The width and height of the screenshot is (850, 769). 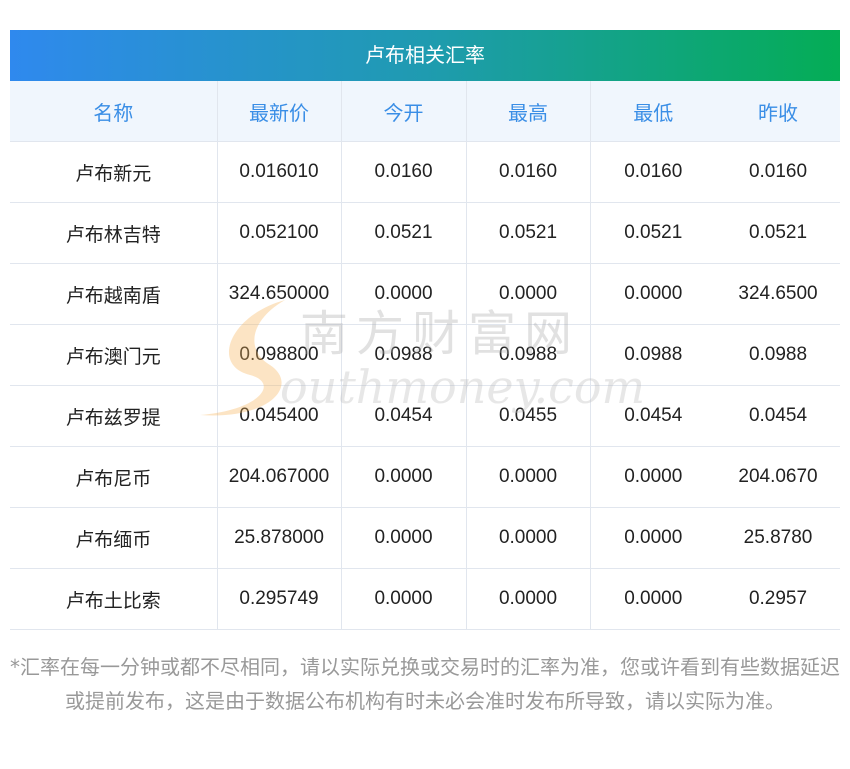 I want to click on table-row: 卢布澳门元 0.098800 0.0988 0.0988 0.0988 0.0988, so click(x=425, y=355).